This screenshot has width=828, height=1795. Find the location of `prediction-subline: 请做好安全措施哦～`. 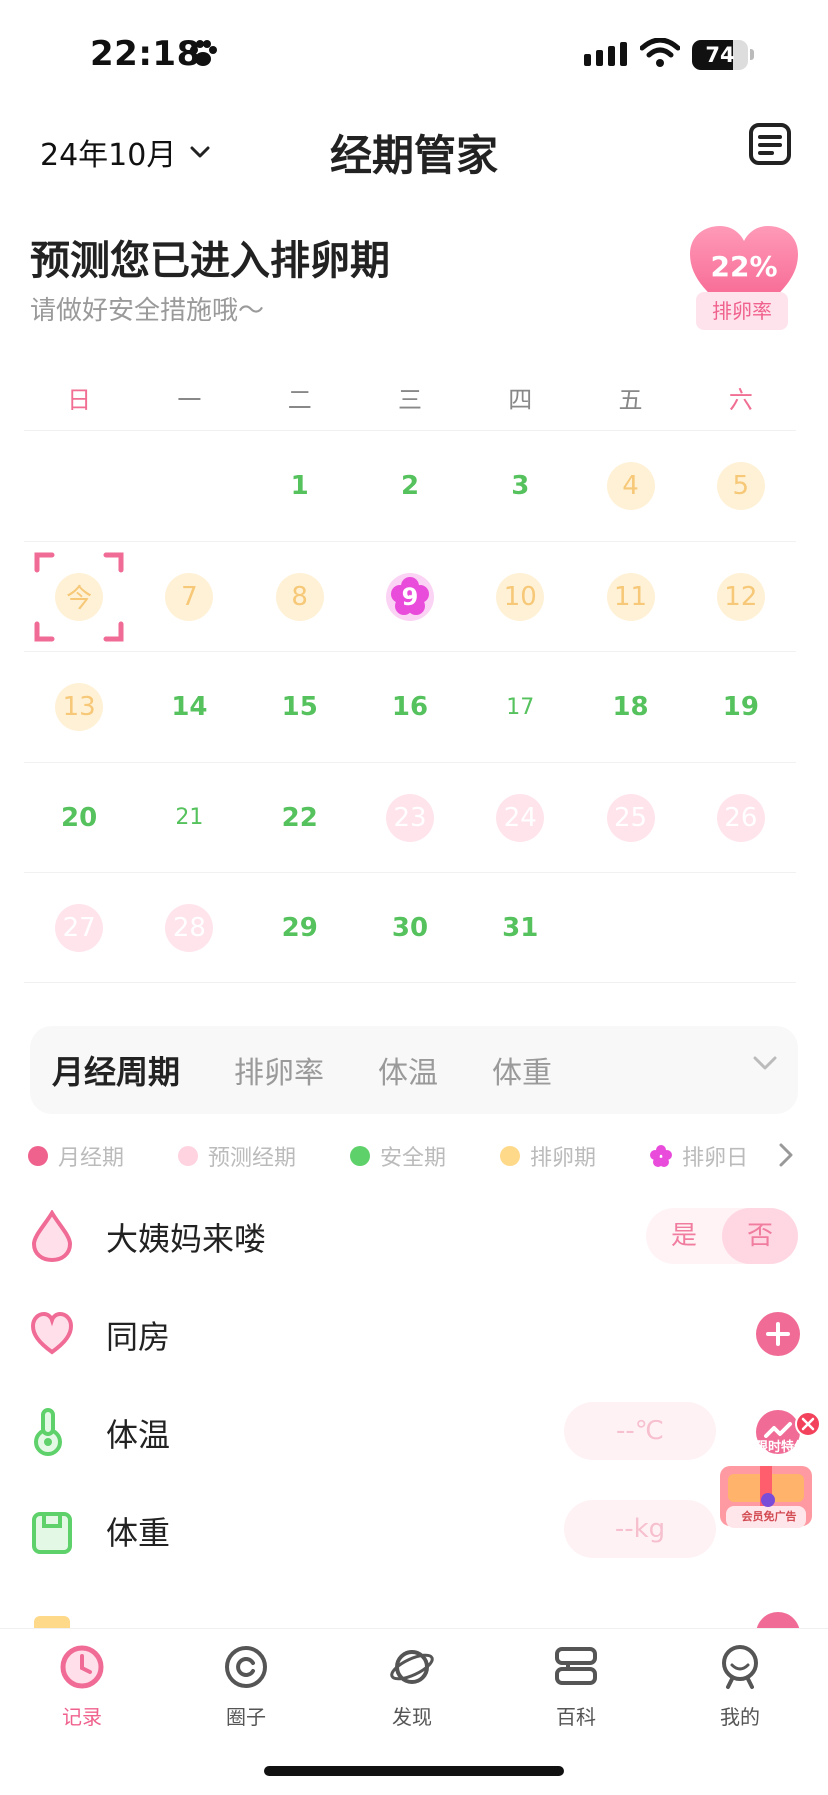

prediction-subline: 请做好安全措施哦～ is located at coordinates (147, 311).